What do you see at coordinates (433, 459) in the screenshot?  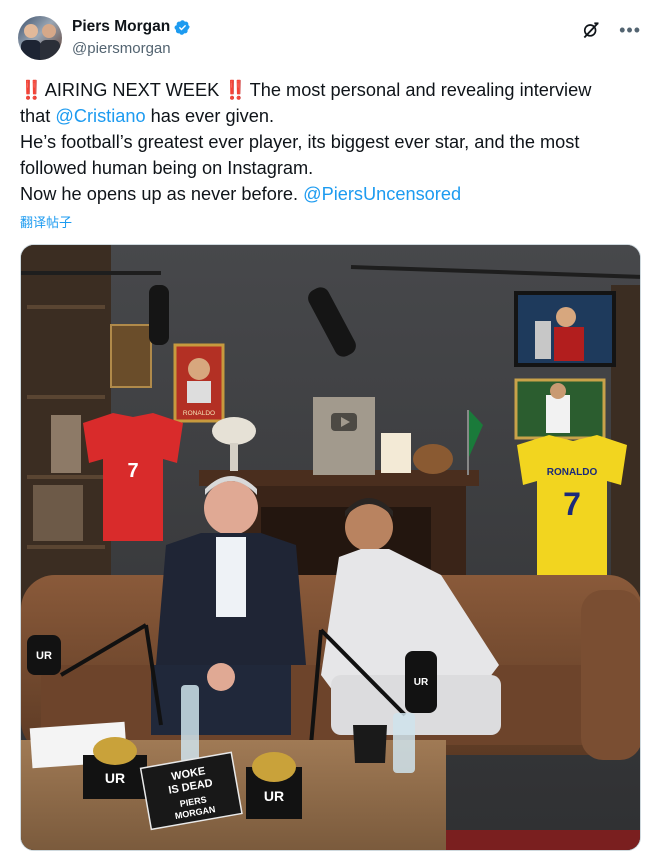 I see `rugby-ball` at bounding box center [433, 459].